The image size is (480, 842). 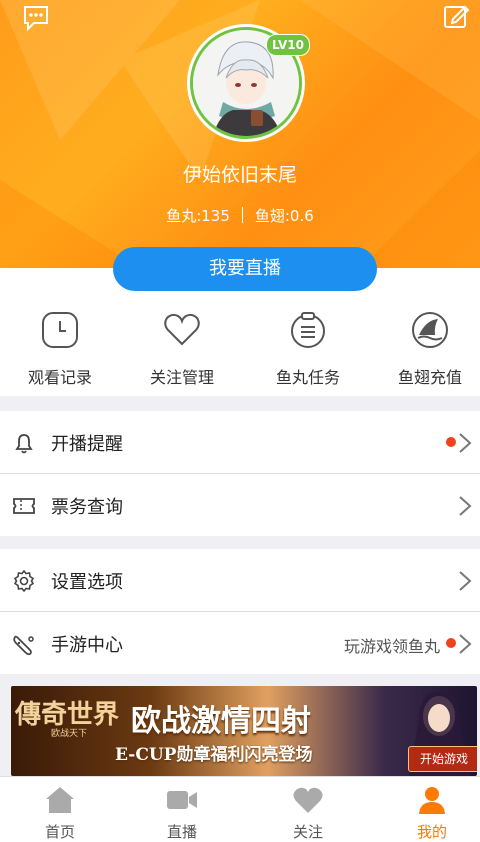 What do you see at coordinates (182, 800) in the screenshot?
I see `video-camera-icon` at bounding box center [182, 800].